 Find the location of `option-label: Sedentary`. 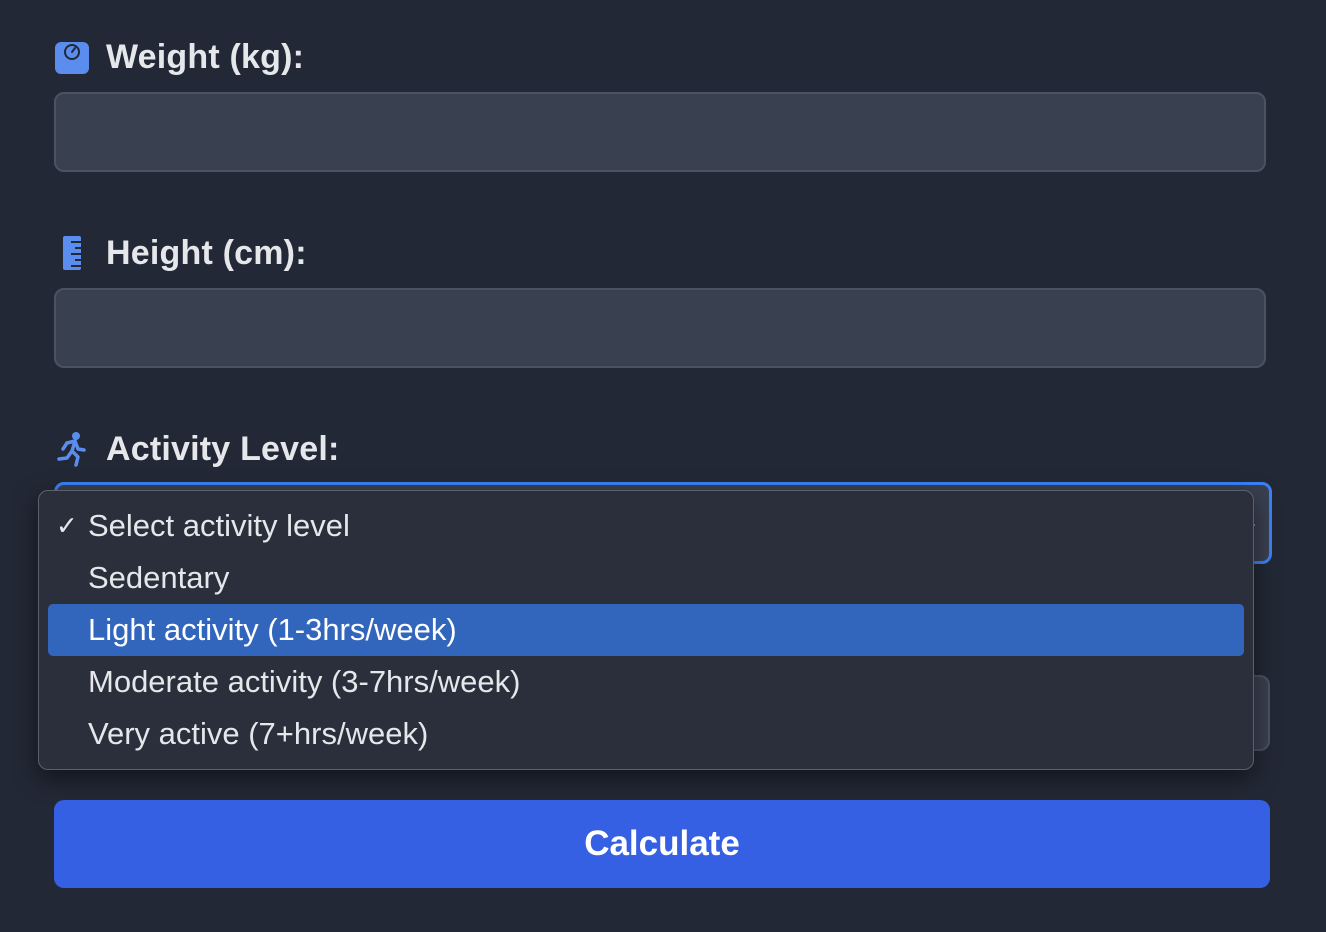

option-label: Sedentary is located at coordinates (159, 577).